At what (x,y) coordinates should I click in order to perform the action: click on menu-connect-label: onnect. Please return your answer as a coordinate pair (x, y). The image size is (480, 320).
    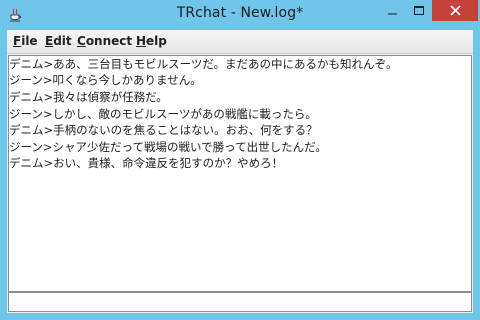
    Looking at the image, I should click on (109, 41).